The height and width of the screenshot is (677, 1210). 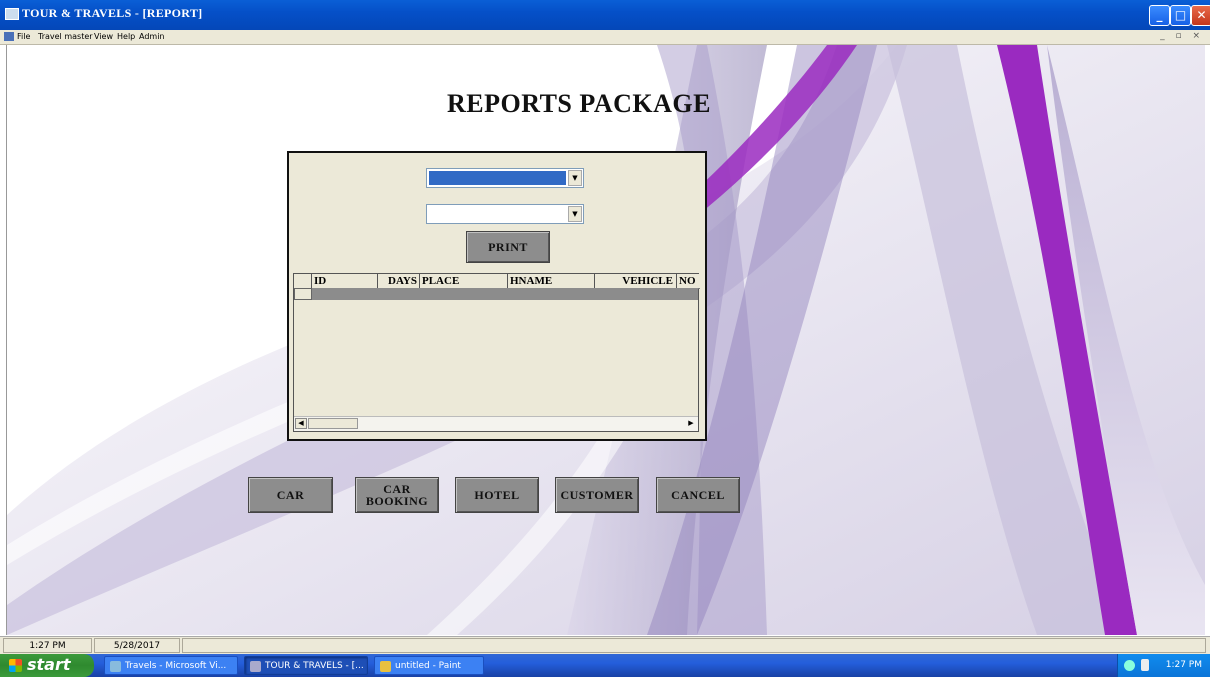 What do you see at coordinates (399, 281) in the screenshot?
I see `column-header-days: DAYS` at bounding box center [399, 281].